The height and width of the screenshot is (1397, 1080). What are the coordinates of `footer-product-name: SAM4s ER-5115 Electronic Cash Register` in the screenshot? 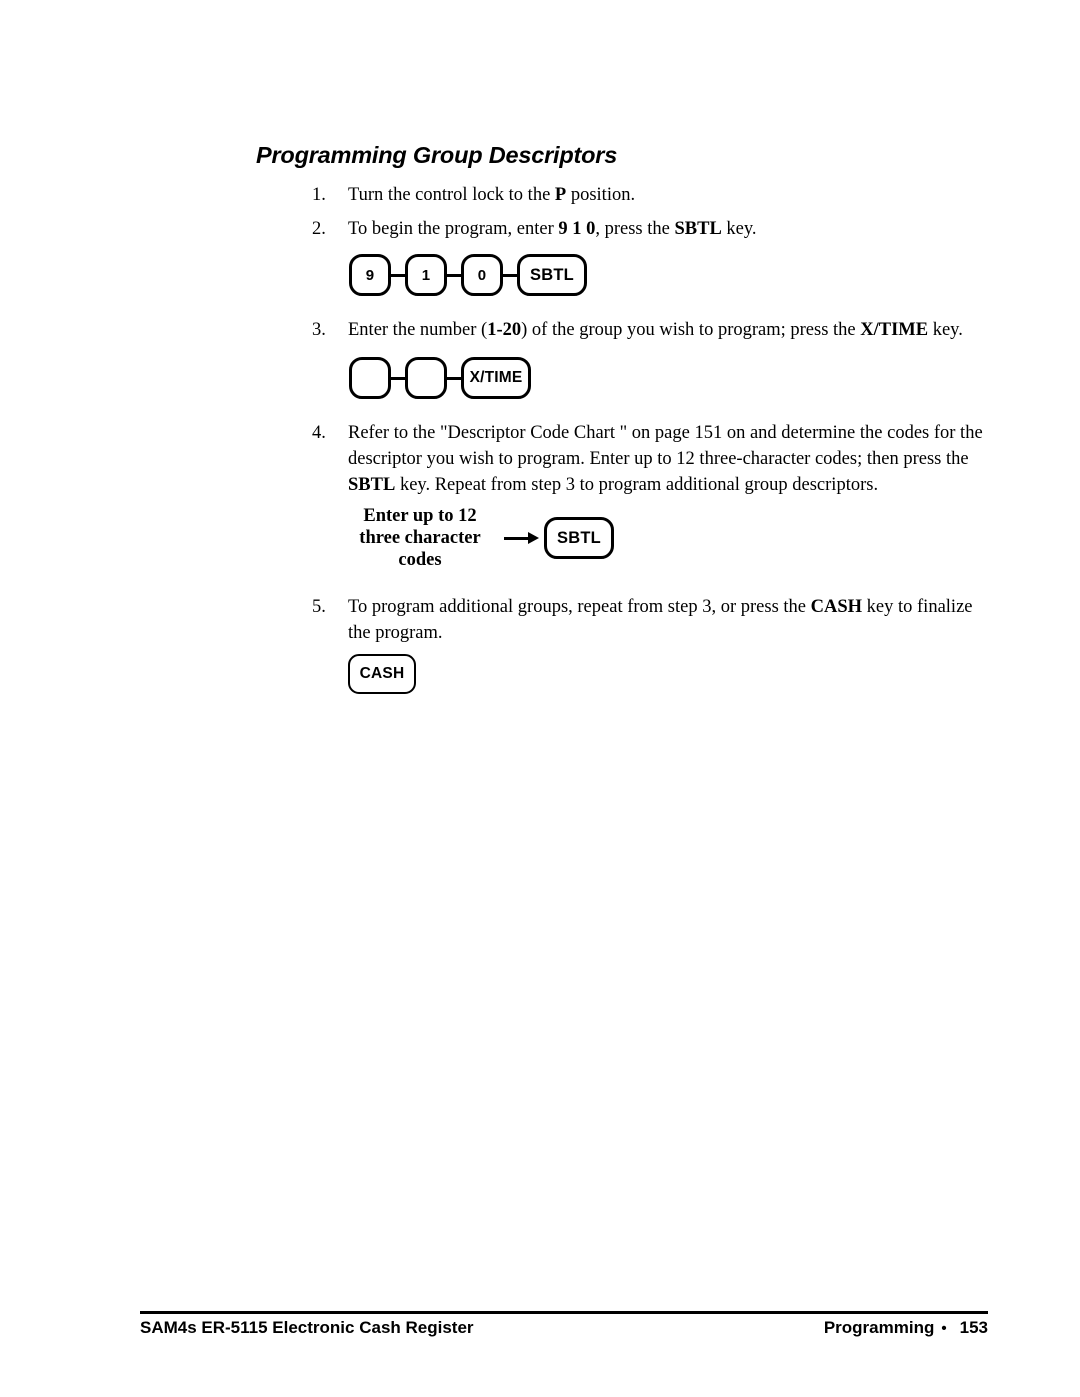 It's located at (307, 1327).